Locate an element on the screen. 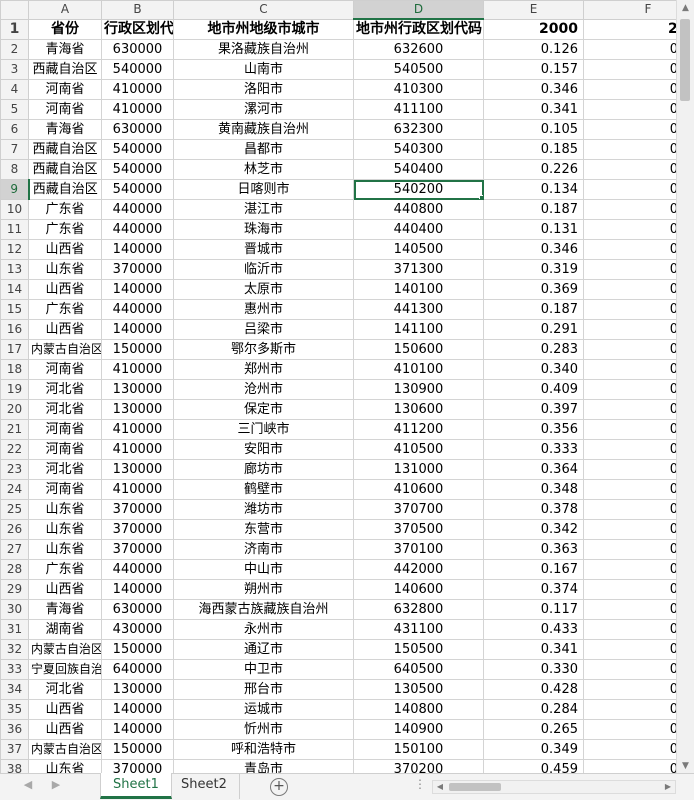 This screenshot has height=800, width=694. row-header: 13 is located at coordinates (14, 269).